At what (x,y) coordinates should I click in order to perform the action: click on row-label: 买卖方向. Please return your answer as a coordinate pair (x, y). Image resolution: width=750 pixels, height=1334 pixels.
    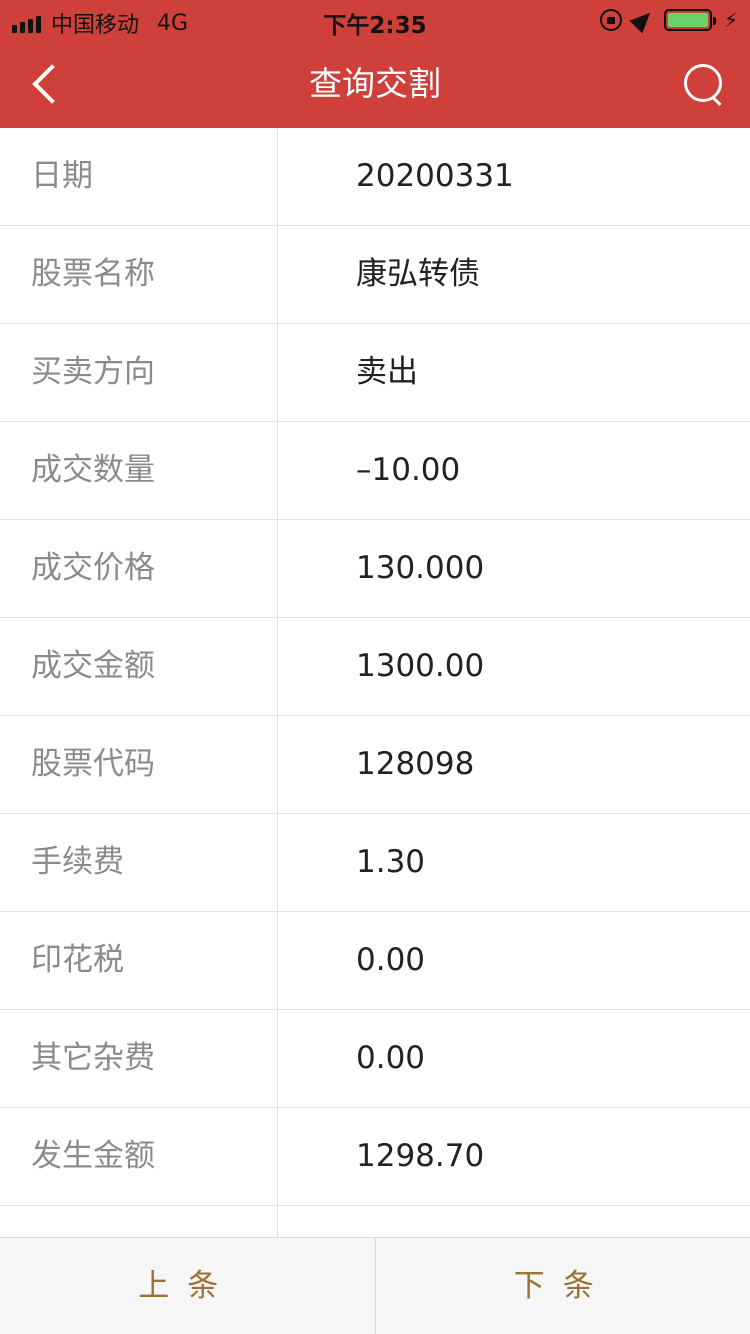
    Looking at the image, I should click on (139, 372).